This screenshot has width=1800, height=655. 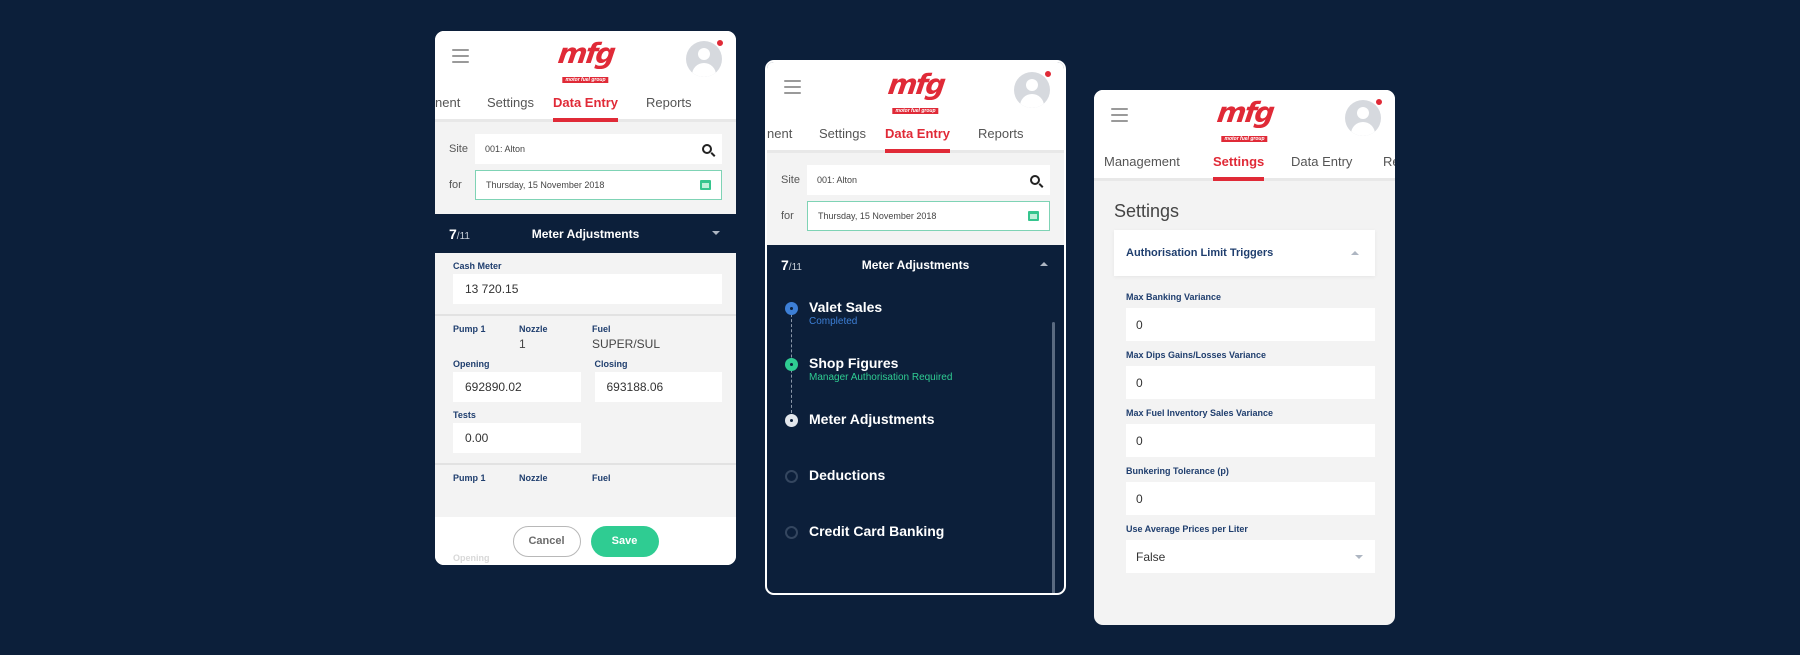 What do you see at coordinates (585, 480) in the screenshot?
I see `pump-section-2: Pump 1 Nozzle Fuel` at bounding box center [585, 480].